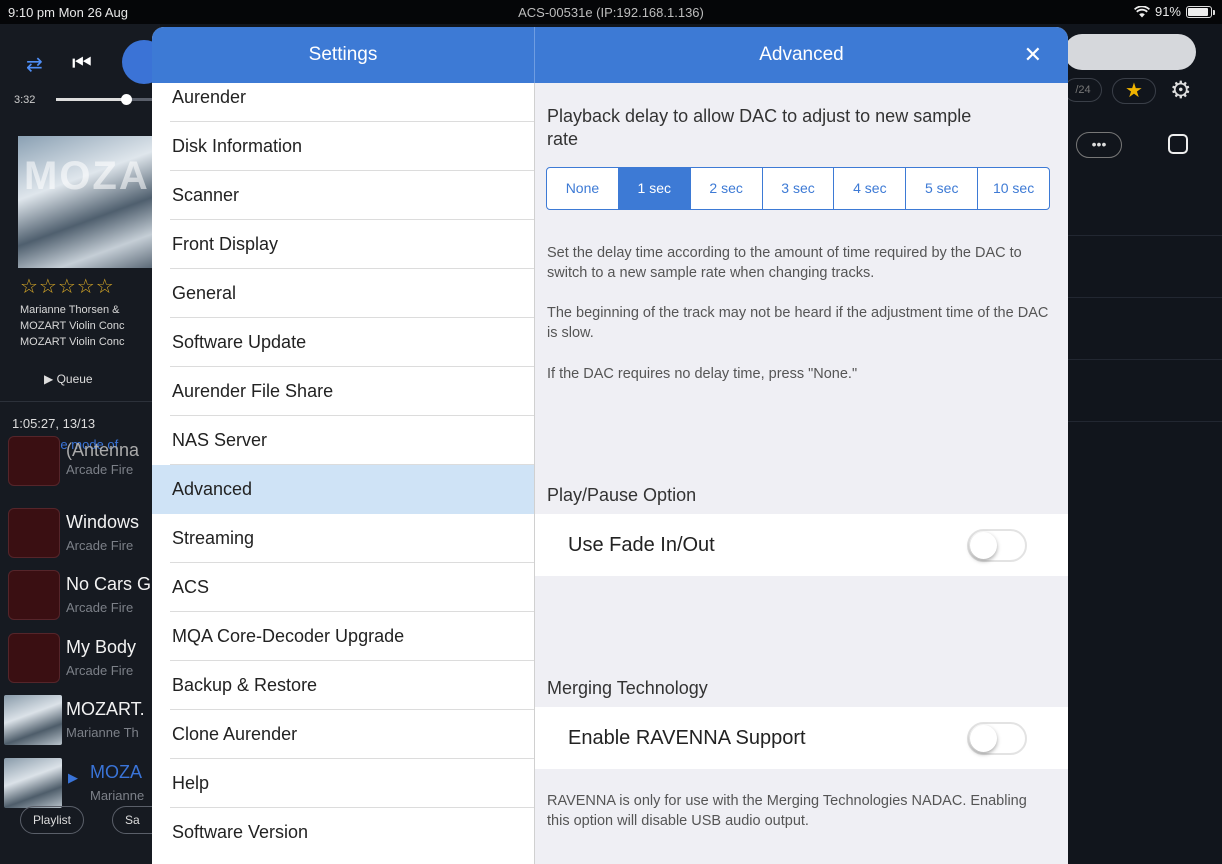 The width and height of the screenshot is (1222, 864). Describe the element at coordinates (1141, 11) in the screenshot. I see `wifi-icon` at that location.